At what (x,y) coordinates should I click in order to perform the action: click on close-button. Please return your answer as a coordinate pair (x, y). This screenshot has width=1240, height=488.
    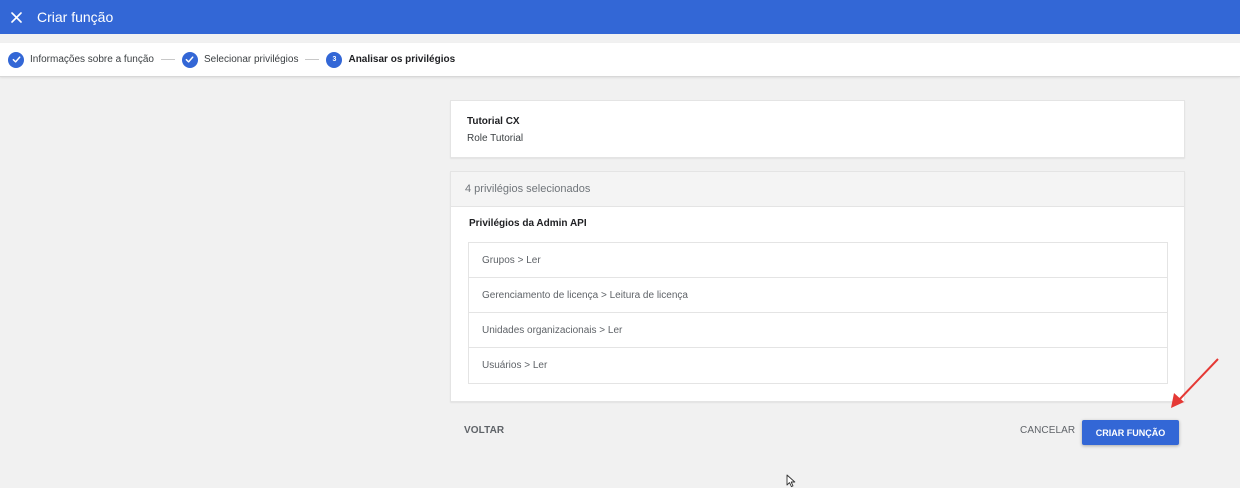
    Looking at the image, I should click on (16, 17).